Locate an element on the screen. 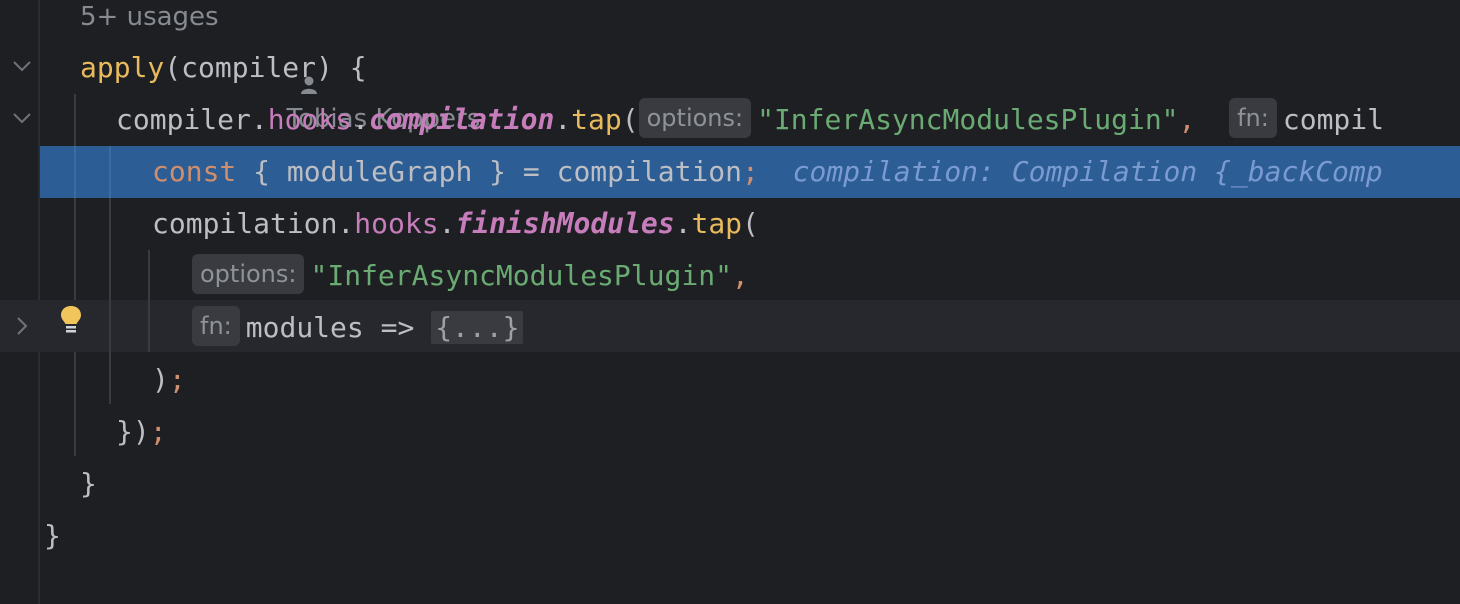 The image size is (1460, 604). inlay-type-hint: compilation: Compilation {_backComp is located at coordinates (1087, 171).